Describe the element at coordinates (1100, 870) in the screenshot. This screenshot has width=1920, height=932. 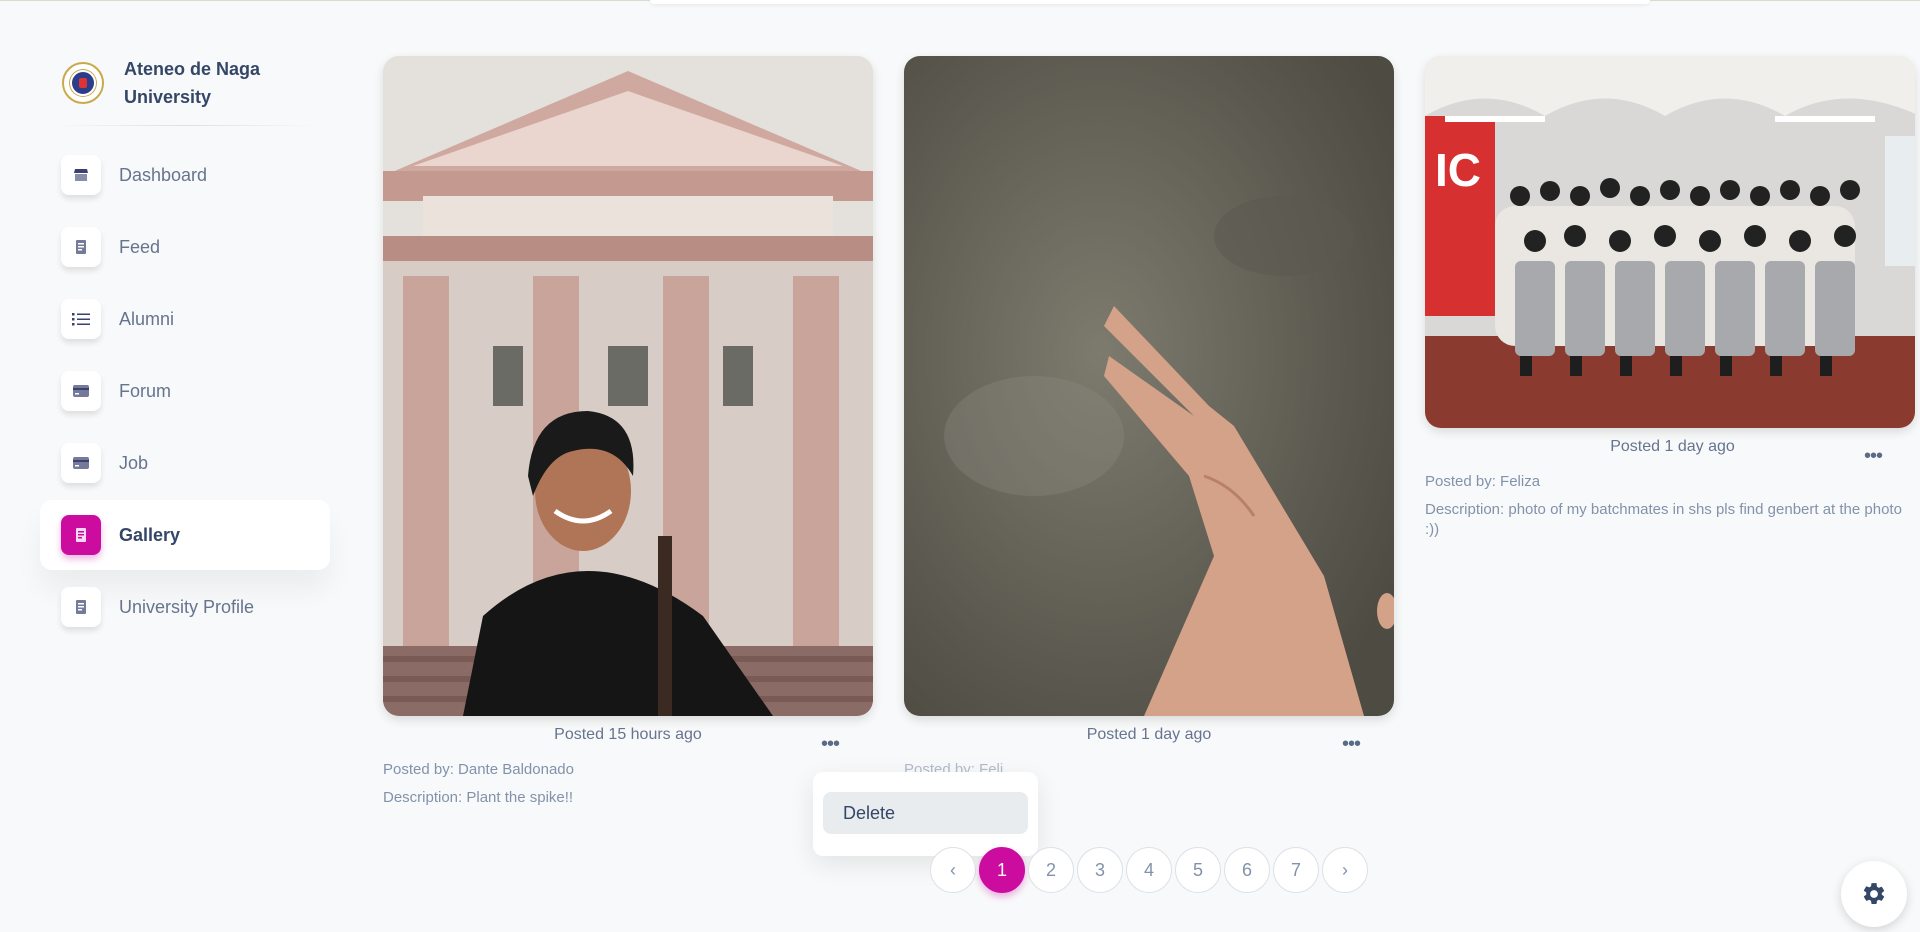
I see `pagination-page-3: 3` at that location.